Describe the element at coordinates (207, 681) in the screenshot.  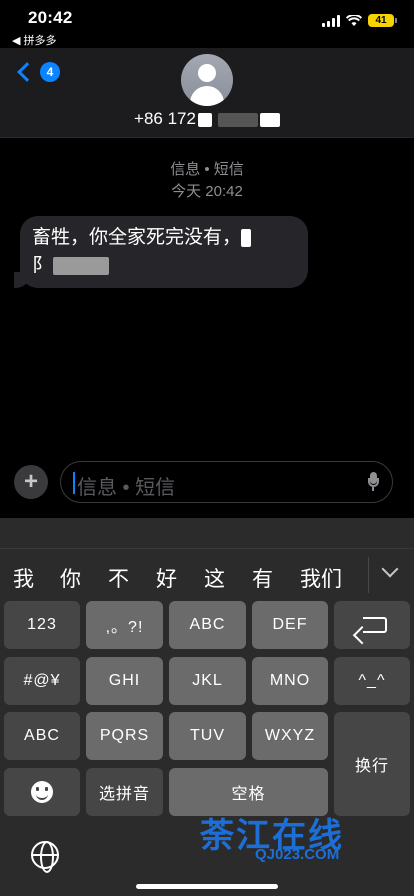
I see `key-jkl: JKL` at that location.